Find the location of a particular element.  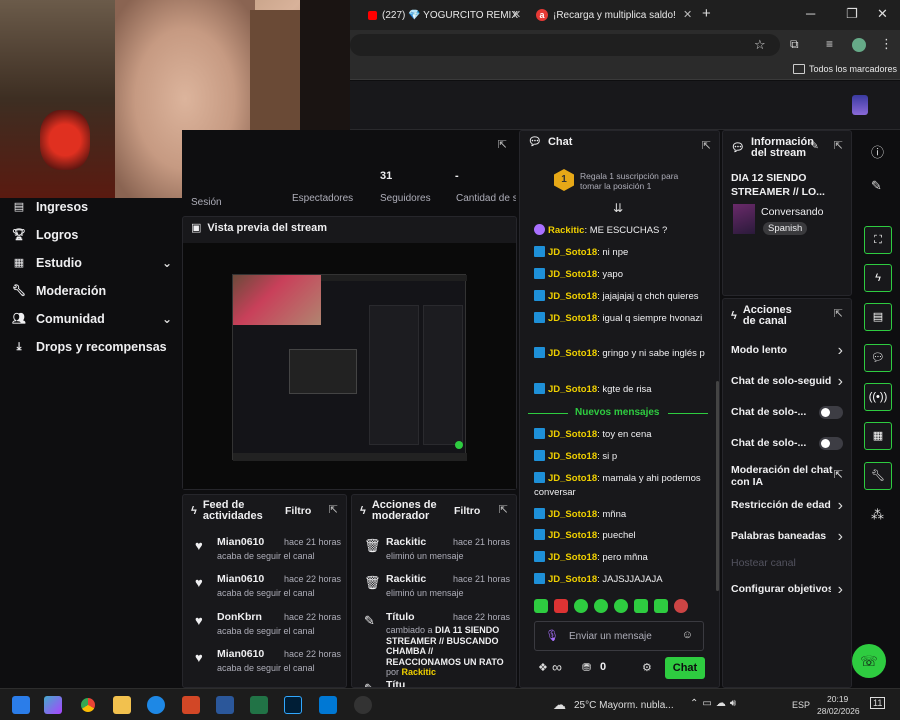

browser-menu-icon: ⋮ is located at coordinates (886, 44).